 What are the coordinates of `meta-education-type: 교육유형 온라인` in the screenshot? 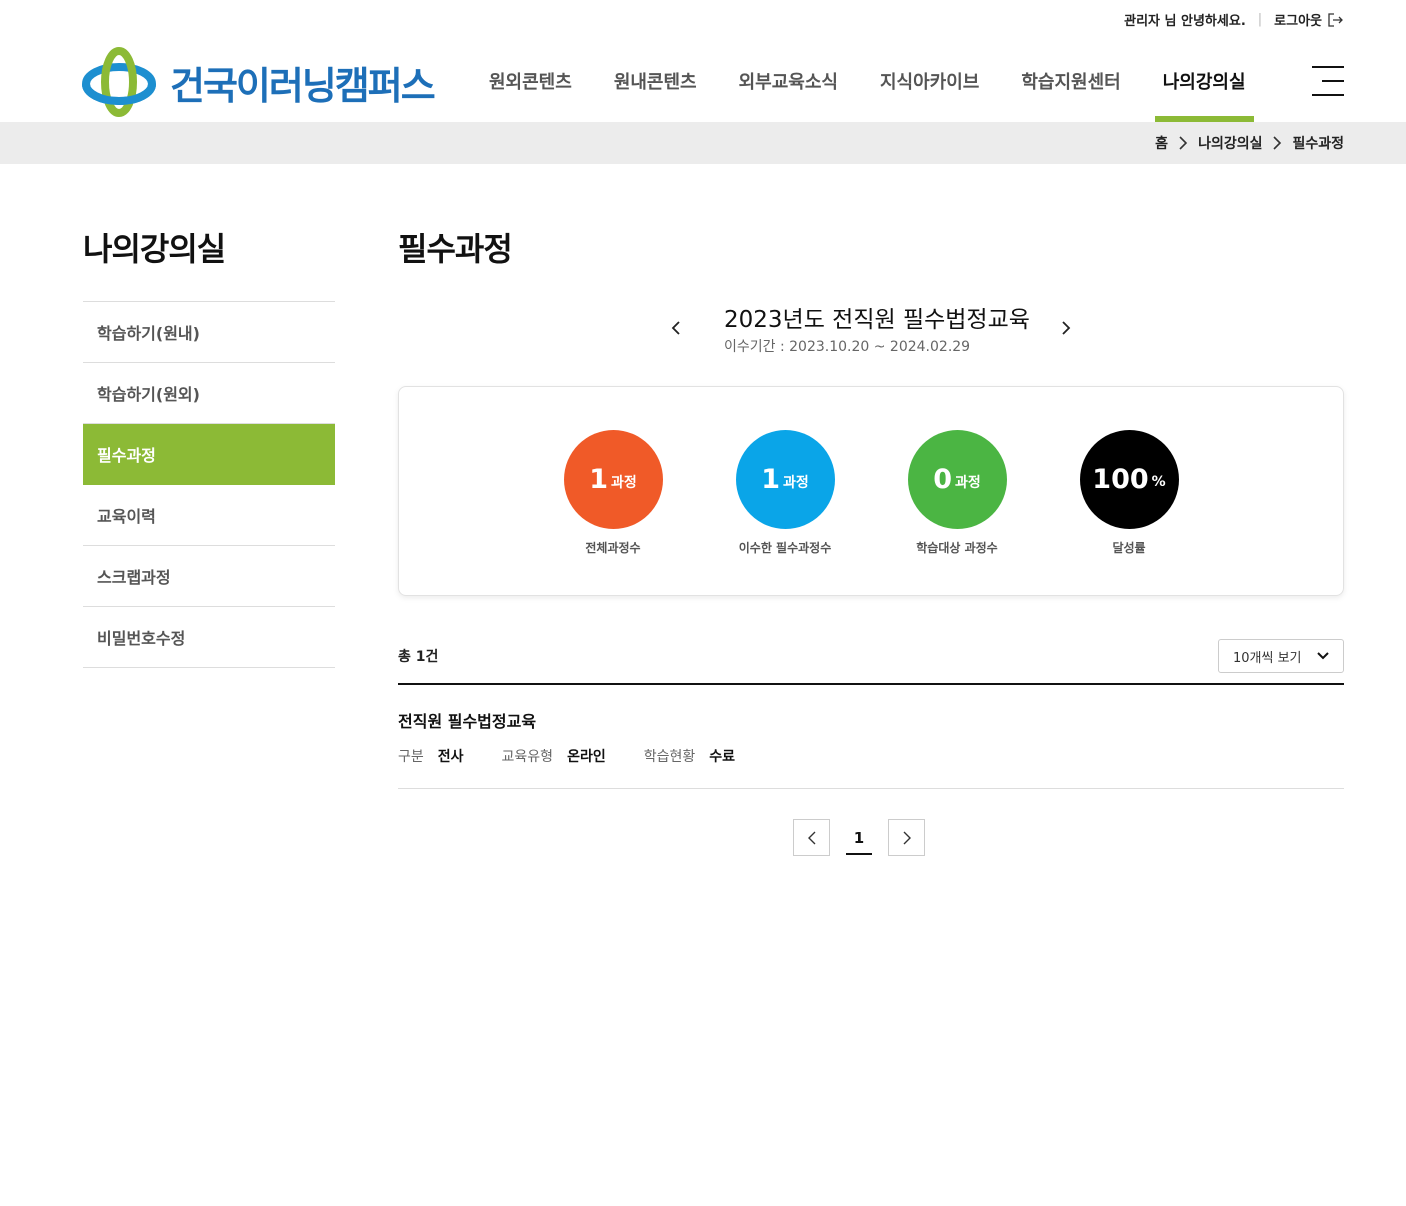 It's located at (554, 756).